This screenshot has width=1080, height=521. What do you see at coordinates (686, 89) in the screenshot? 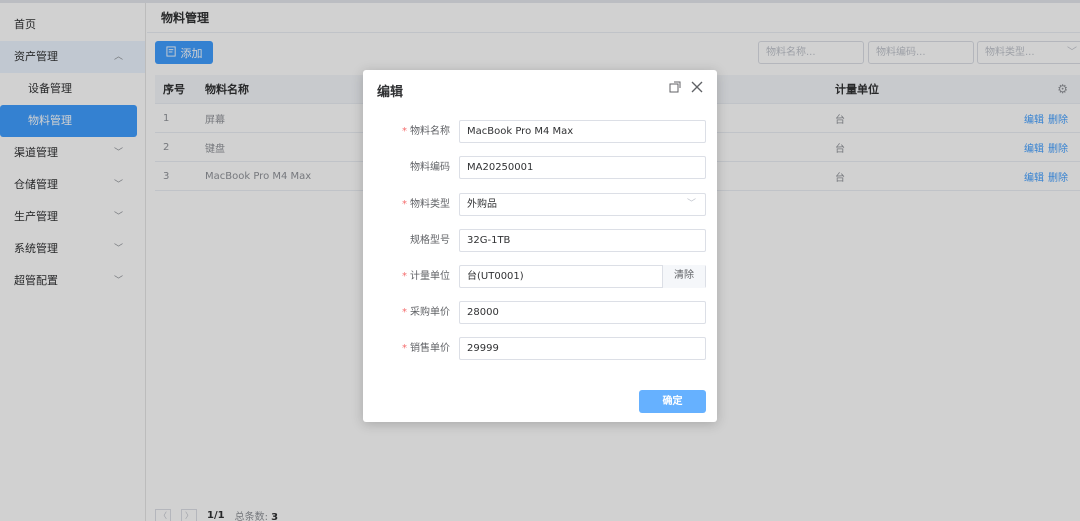
I see `dialog-header-actions` at bounding box center [686, 89].